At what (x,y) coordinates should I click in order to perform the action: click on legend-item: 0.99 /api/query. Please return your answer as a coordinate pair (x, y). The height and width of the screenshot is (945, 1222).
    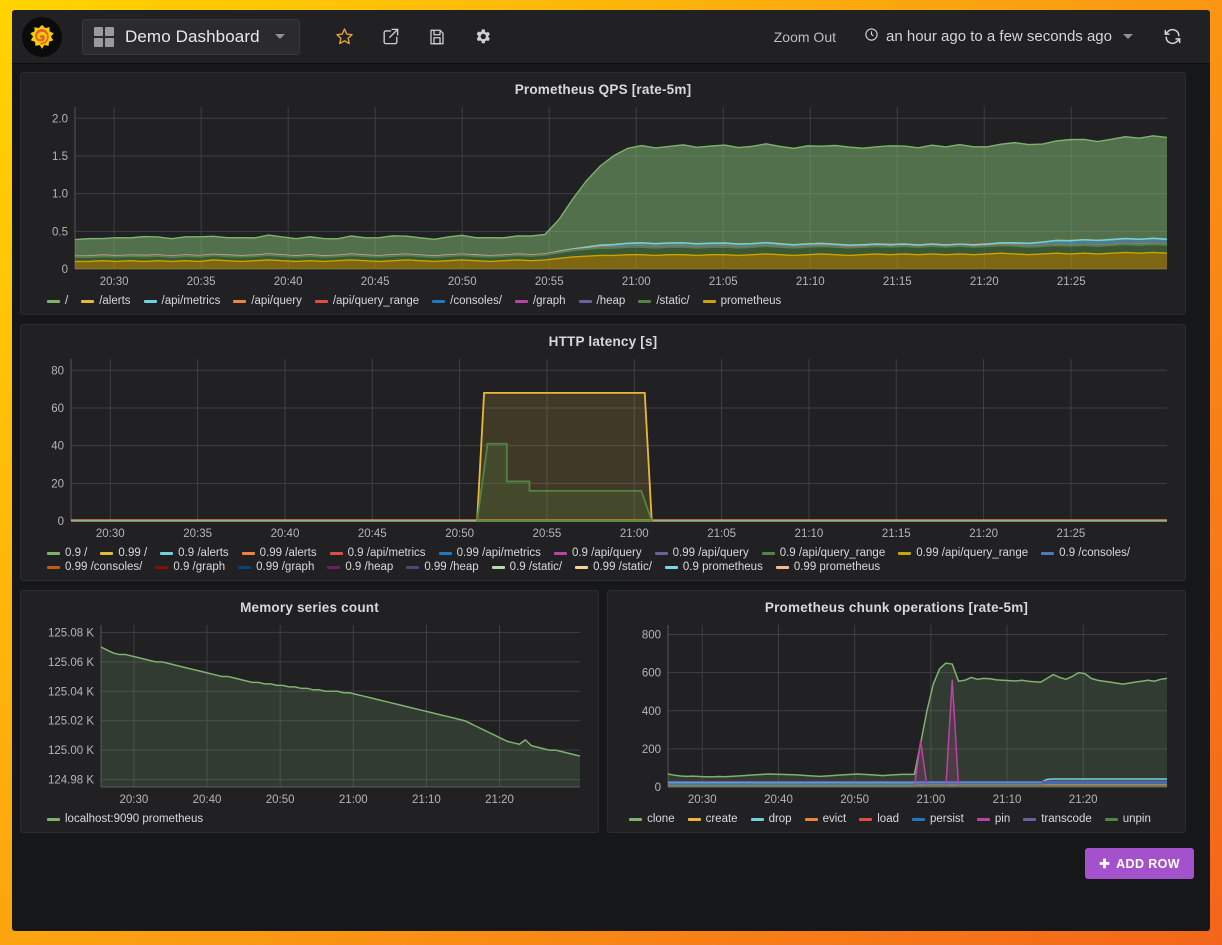
    Looking at the image, I should click on (701, 553).